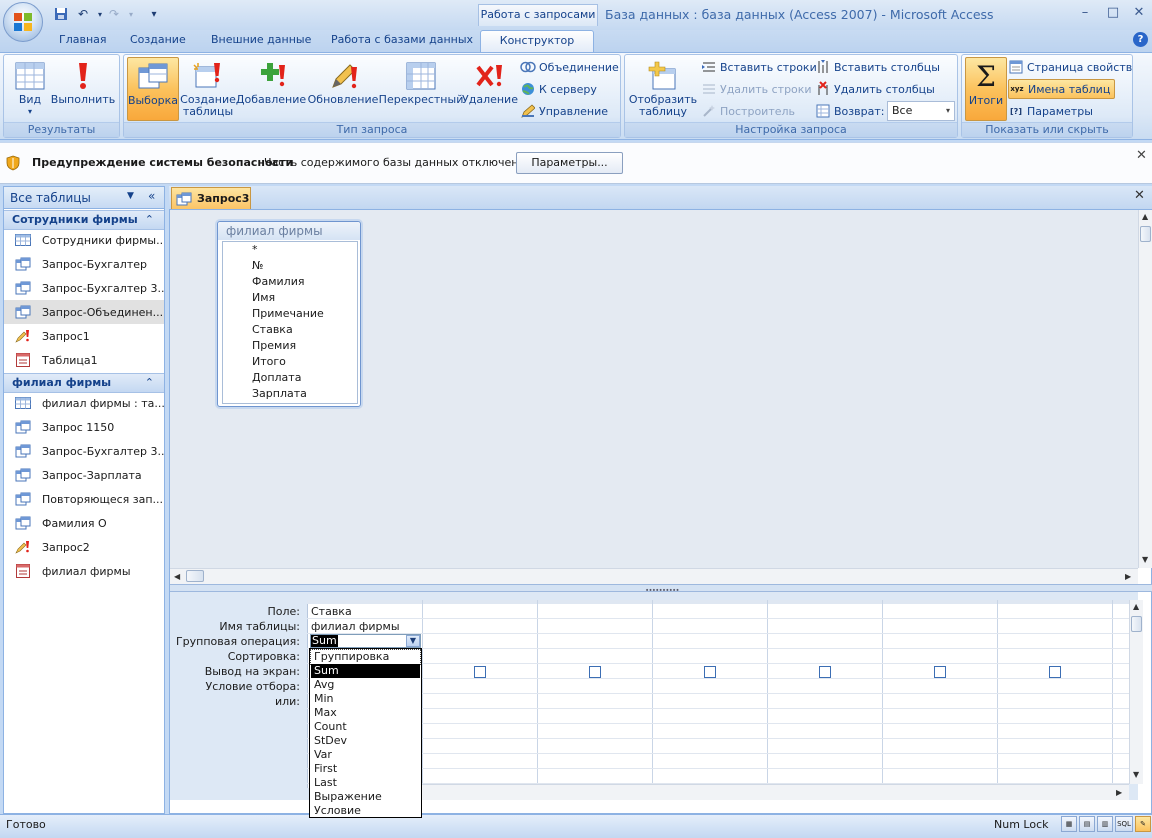 The height and width of the screenshot is (838, 1152). Describe the element at coordinates (50, 198) in the screenshot. I see `navigation-pane-title: Все таблицы` at that location.